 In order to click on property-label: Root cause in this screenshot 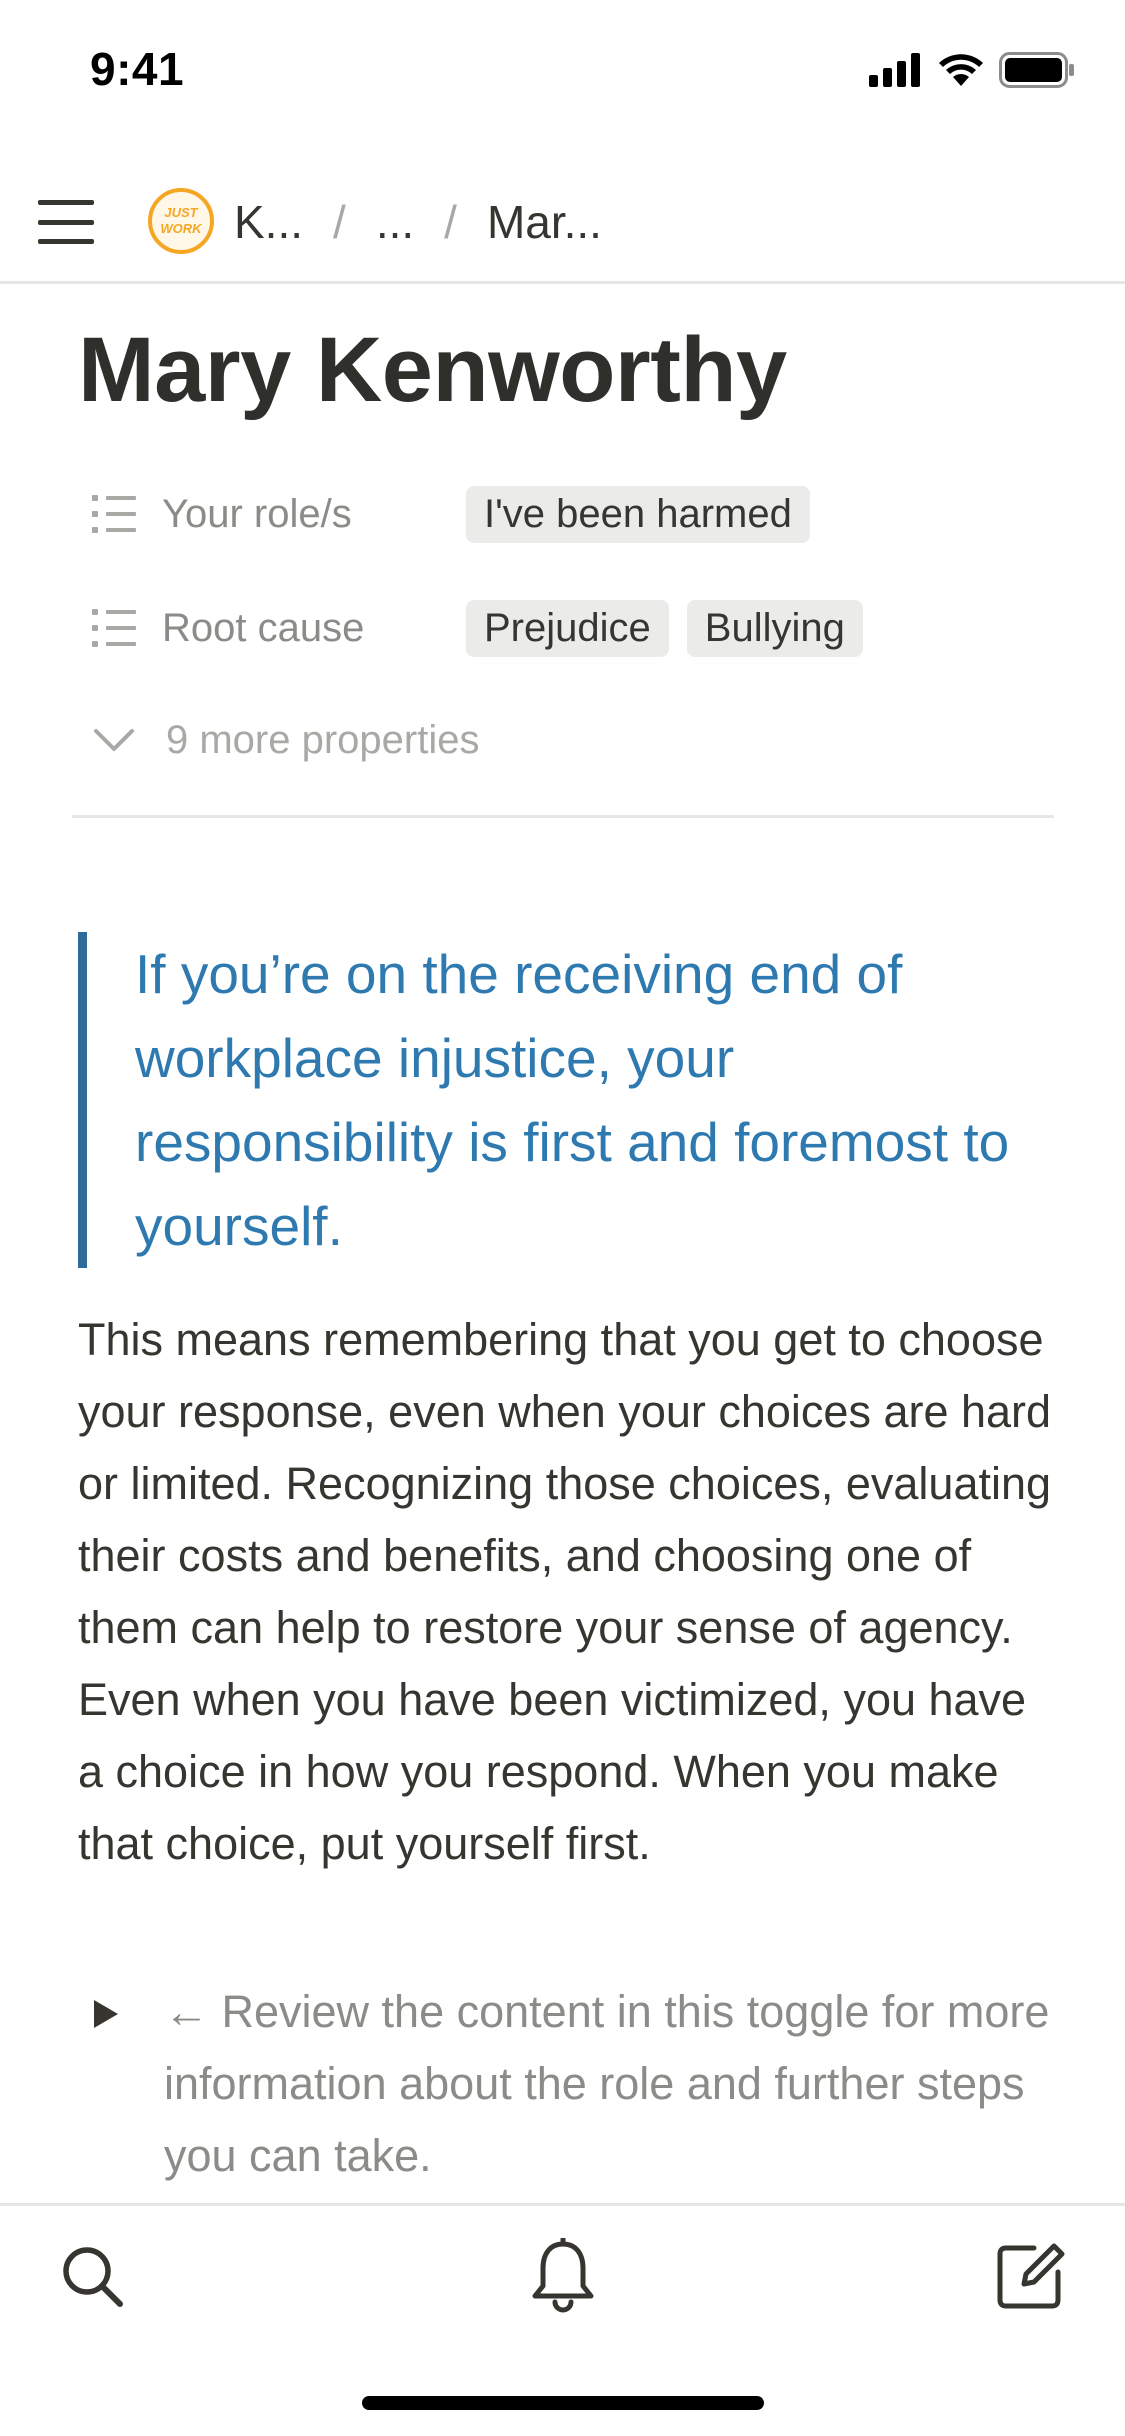, I will do `click(263, 627)`.